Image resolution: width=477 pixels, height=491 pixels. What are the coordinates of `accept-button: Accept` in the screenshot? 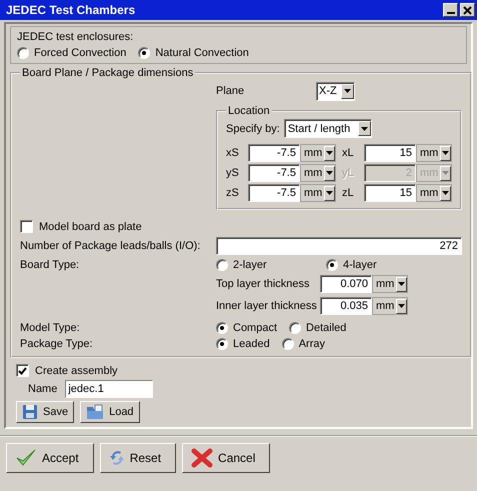 It's located at (50, 458).